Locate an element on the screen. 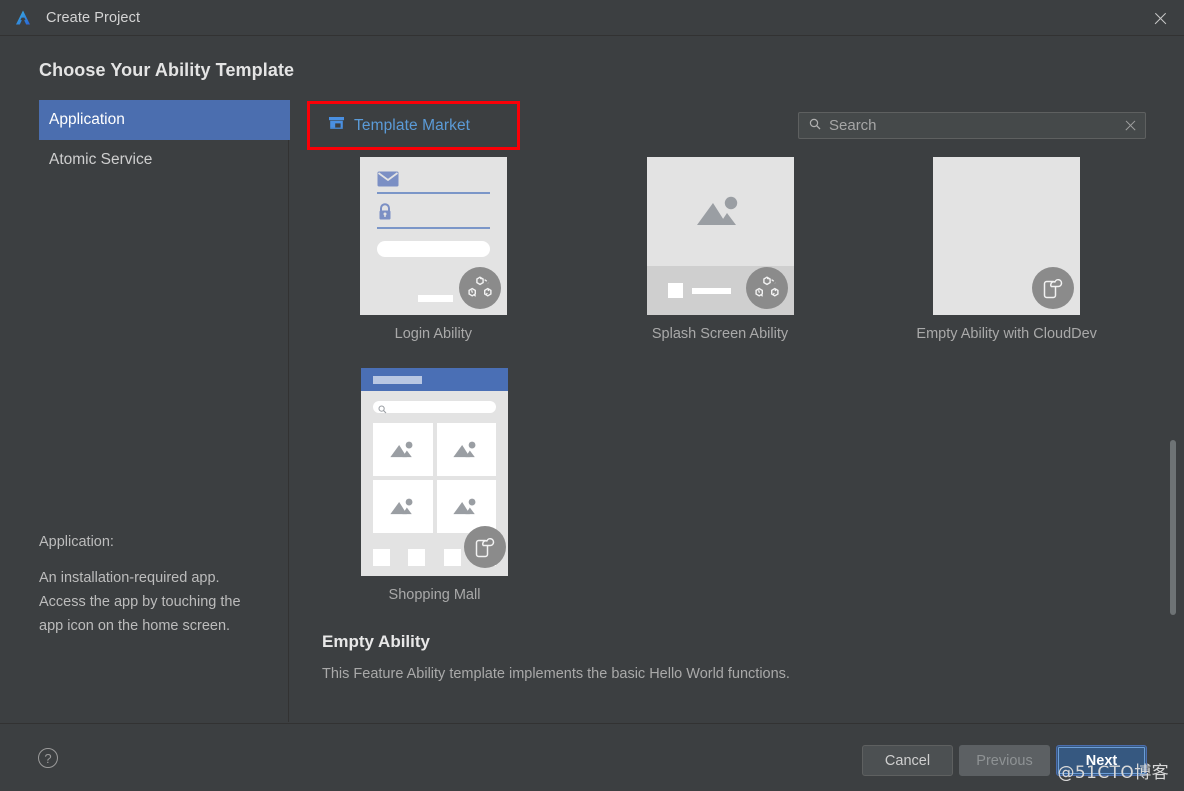  store-icon is located at coordinates (336, 125).